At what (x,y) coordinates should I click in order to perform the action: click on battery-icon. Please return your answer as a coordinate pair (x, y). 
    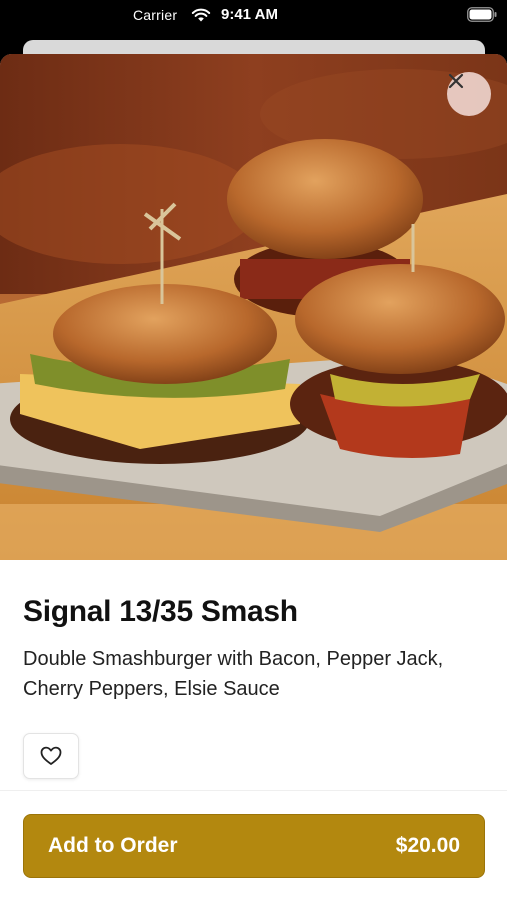
    Looking at the image, I should click on (482, 14).